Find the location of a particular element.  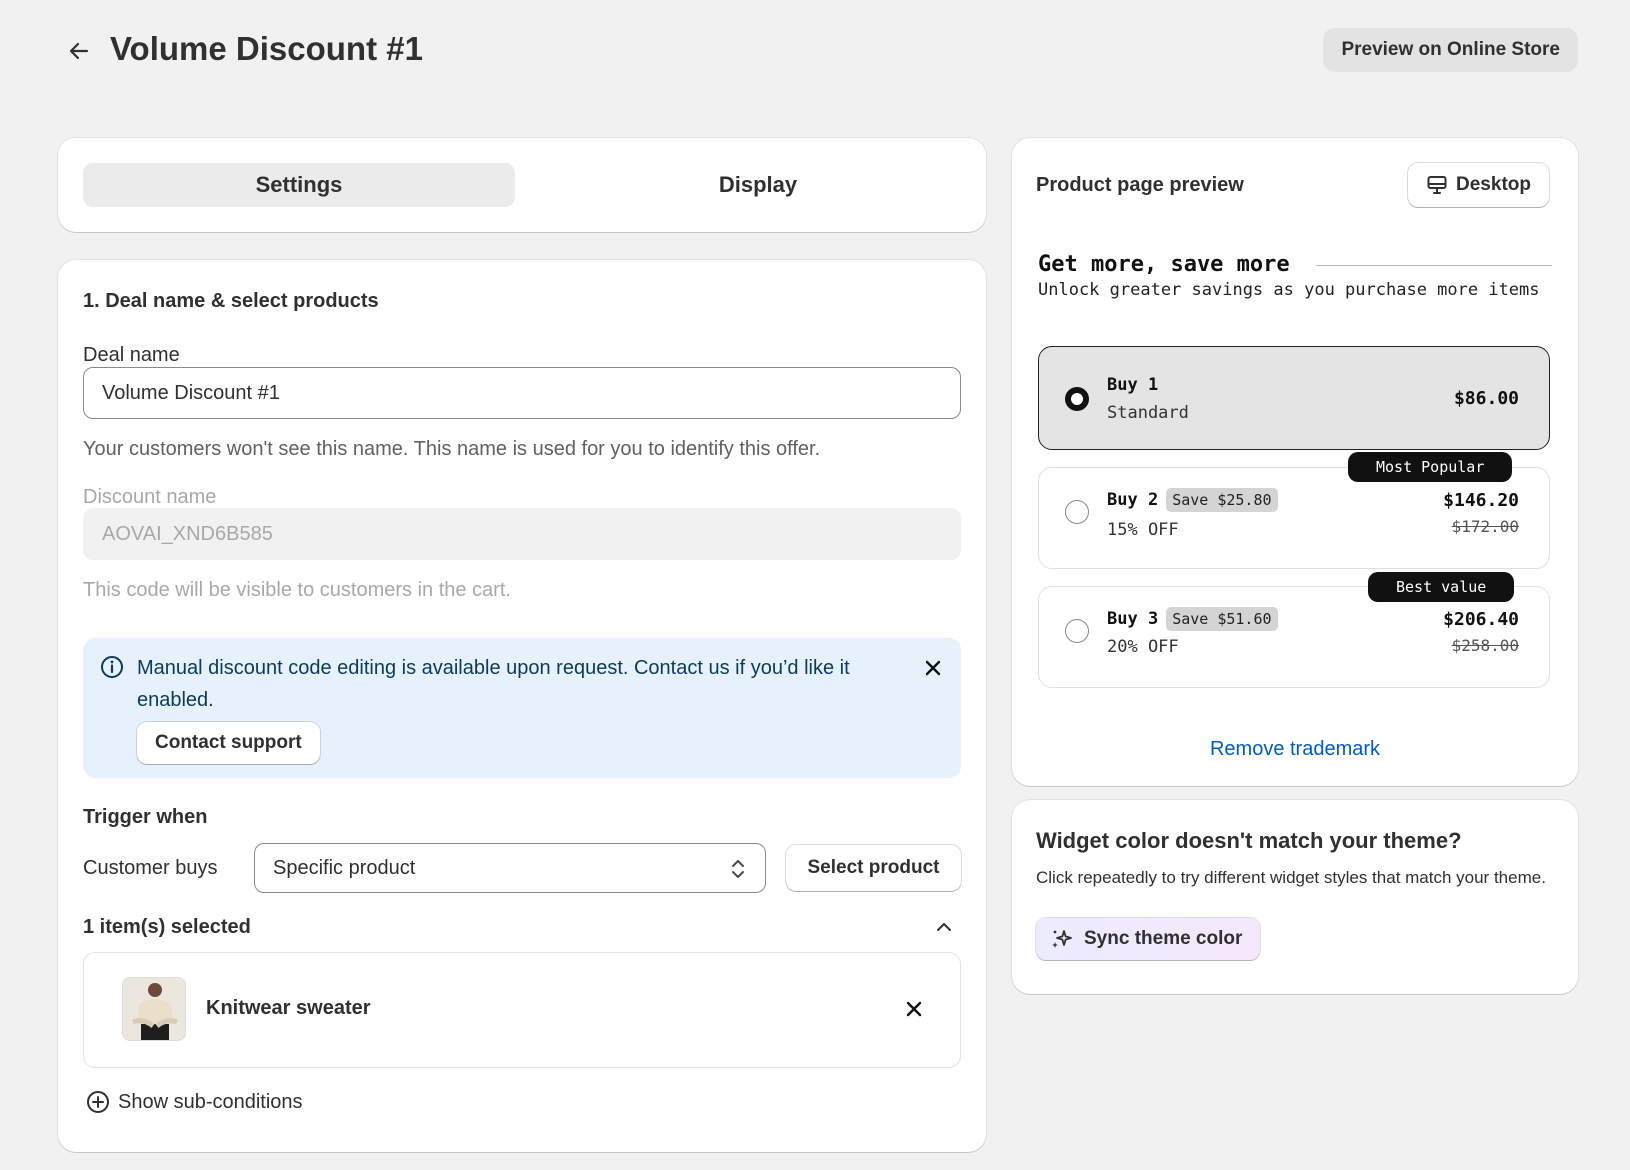

sync-theme-color-button: Sync theme color is located at coordinates (1148, 939).